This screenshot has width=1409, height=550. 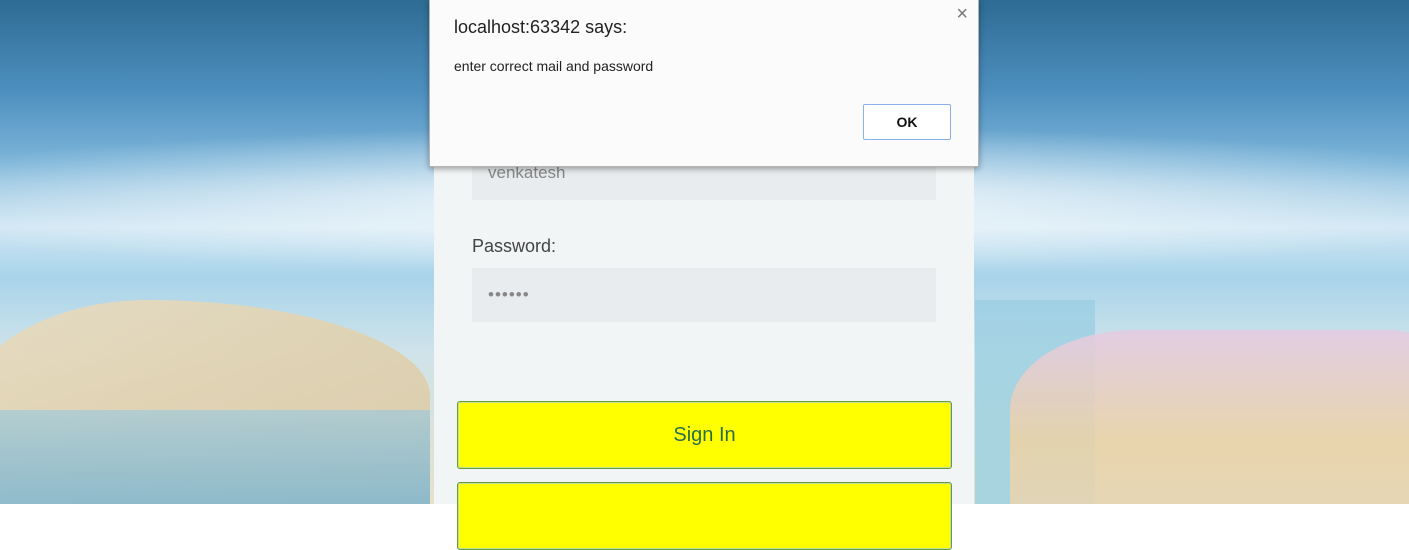 What do you see at coordinates (704, 295) in the screenshot?
I see `password-input: ••••••` at bounding box center [704, 295].